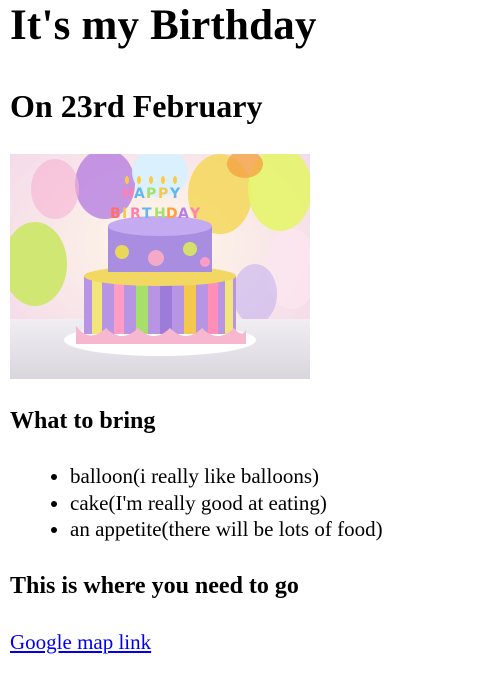 This screenshot has height=686, width=498. What do you see at coordinates (124, 214) in the screenshot?
I see `svg-text: I` at bounding box center [124, 214].